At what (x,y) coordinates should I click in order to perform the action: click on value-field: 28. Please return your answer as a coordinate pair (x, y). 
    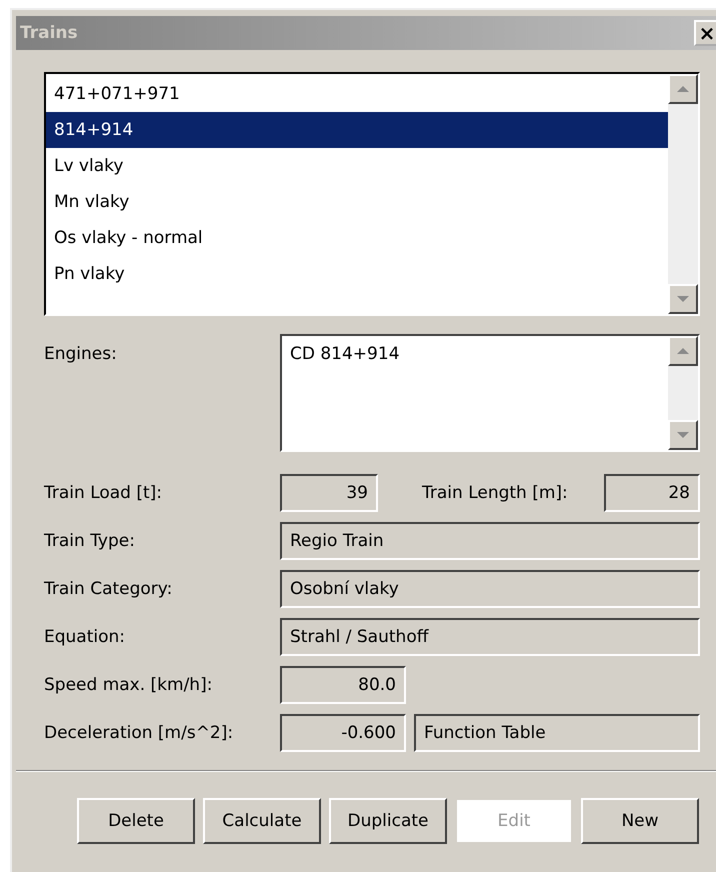
    Looking at the image, I should click on (652, 493).